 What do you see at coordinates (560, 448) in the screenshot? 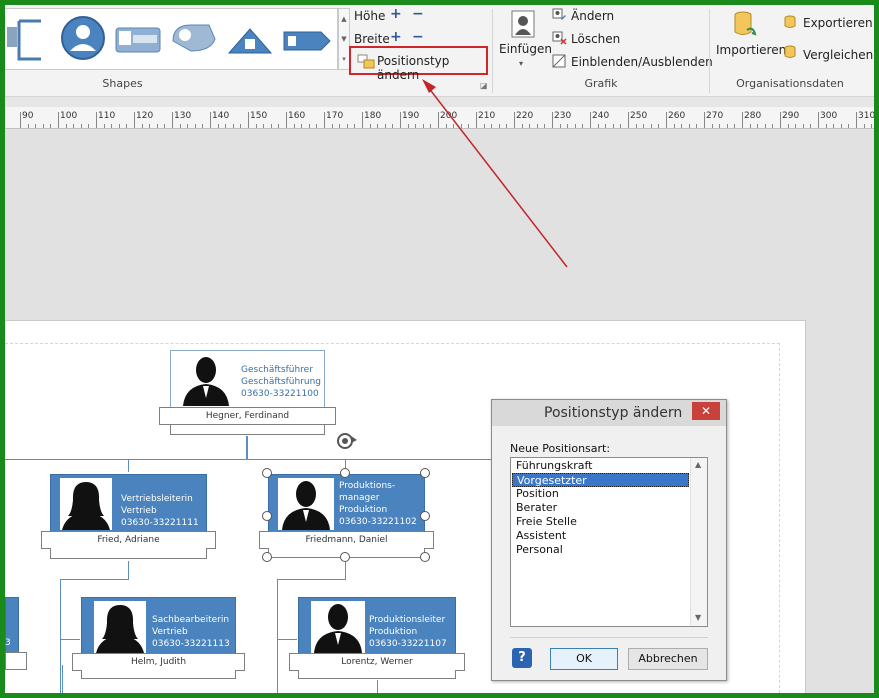
I see `list-label: Neue Positionsart:` at bounding box center [560, 448].